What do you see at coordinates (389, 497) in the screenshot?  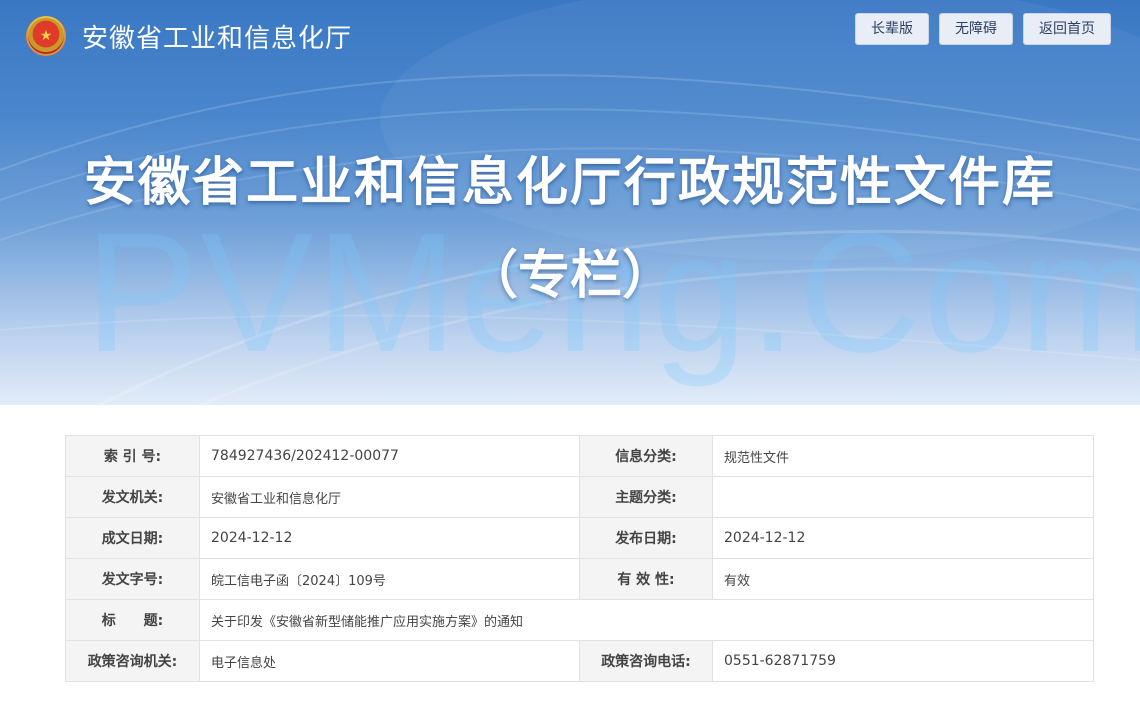 I see `issuing-agency-value: 安徽省工业和信息化厅` at bounding box center [389, 497].